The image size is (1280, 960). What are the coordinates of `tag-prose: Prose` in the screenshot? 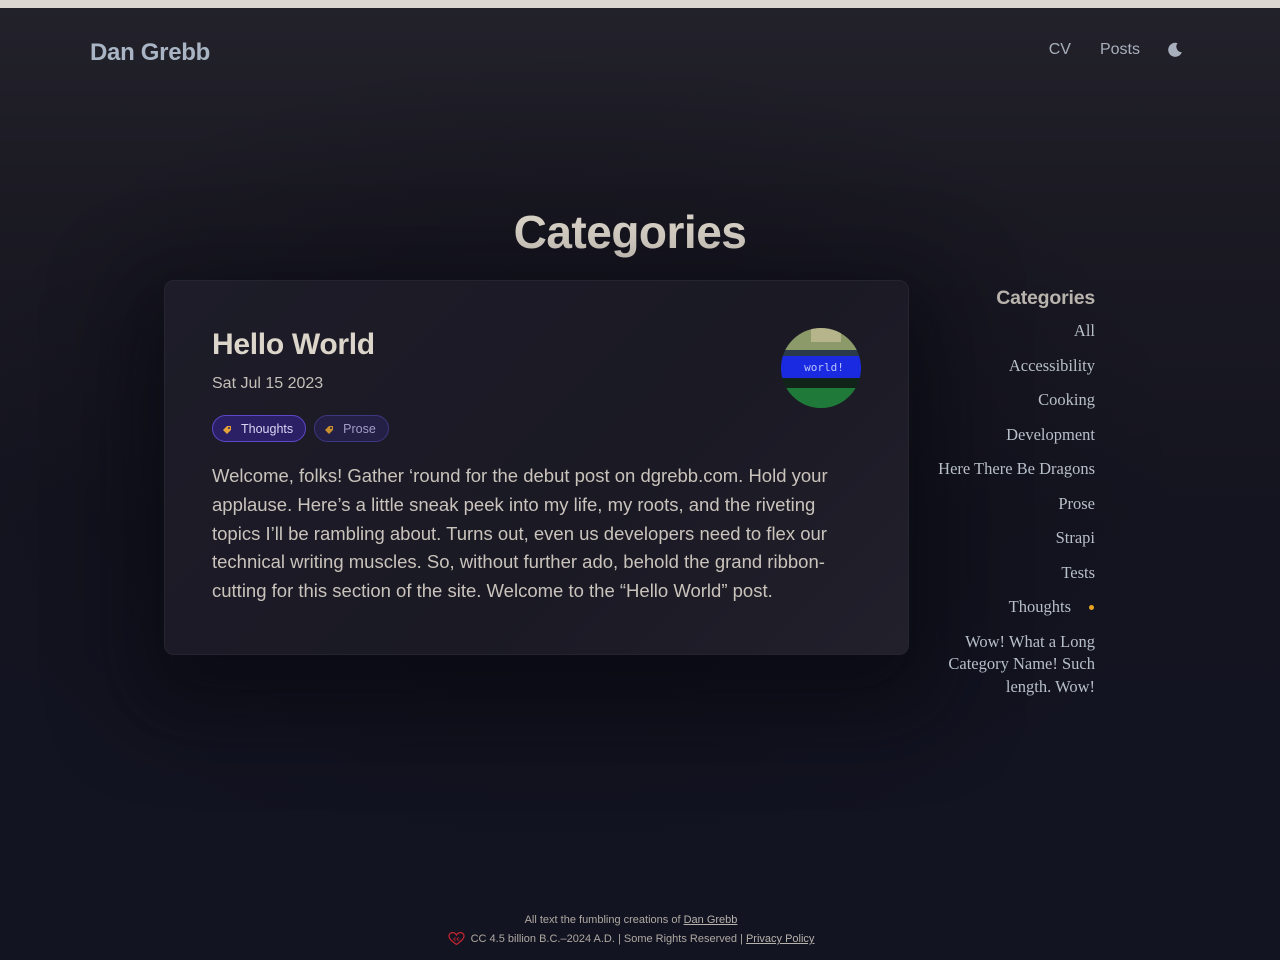 It's located at (351, 428).